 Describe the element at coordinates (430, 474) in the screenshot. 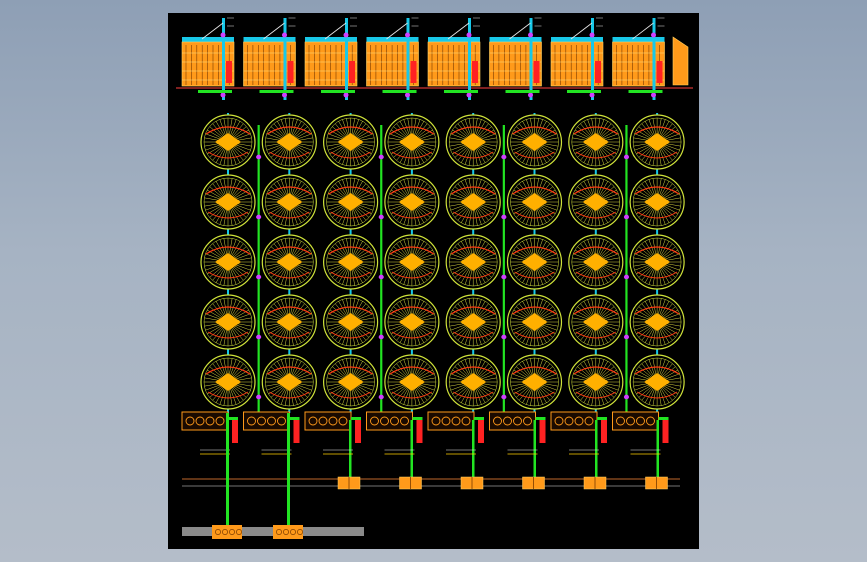

I see `lower-equipment-view` at that location.